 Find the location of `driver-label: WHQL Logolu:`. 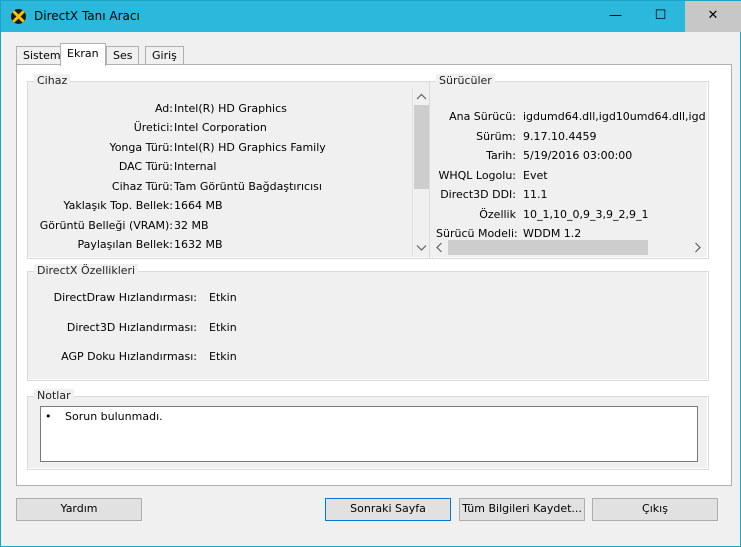

driver-label: WHQL Logolu: is located at coordinates (477, 175).